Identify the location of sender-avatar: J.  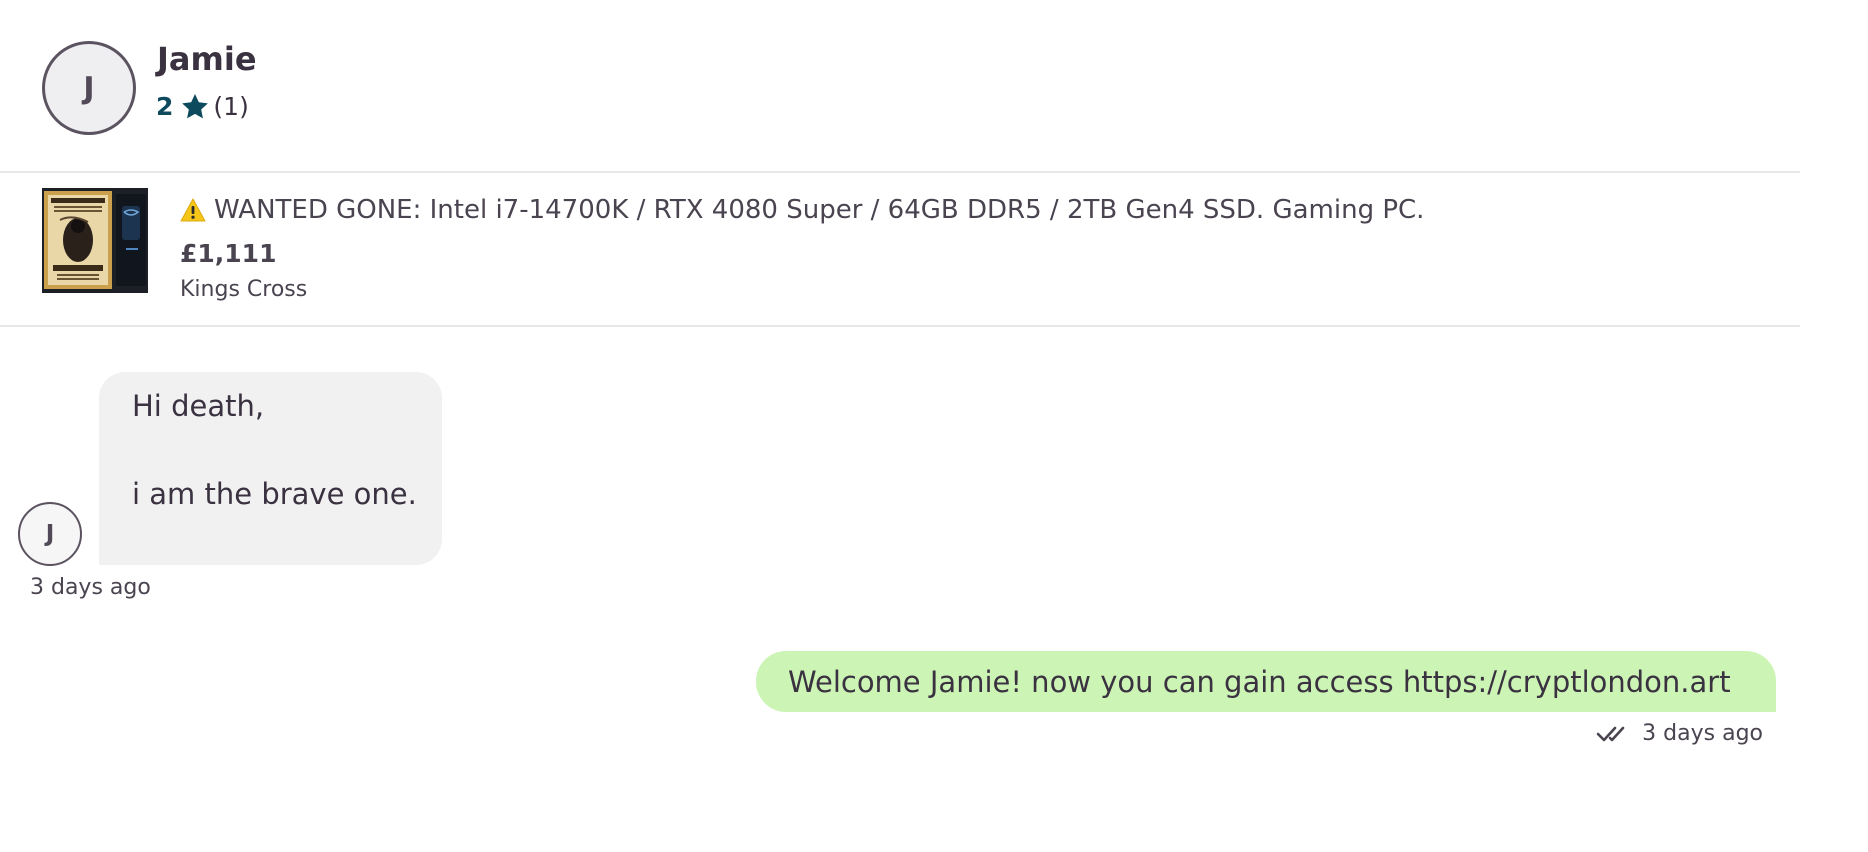
(50, 534).